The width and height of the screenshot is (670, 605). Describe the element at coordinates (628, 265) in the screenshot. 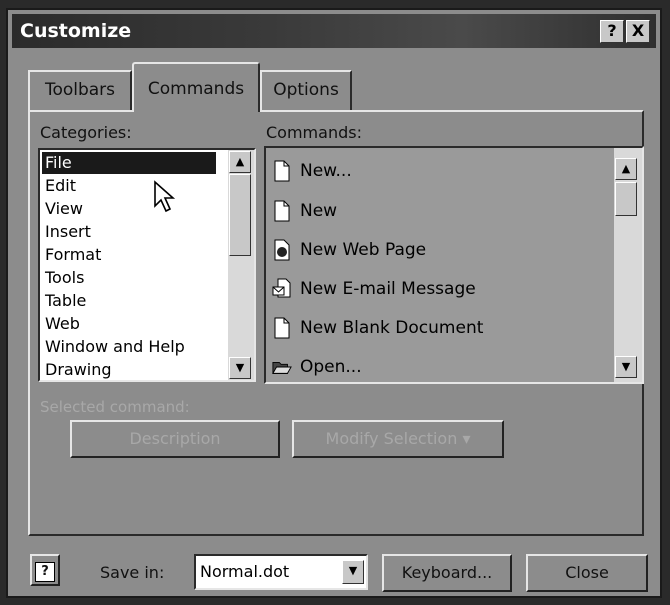

I see `commands-scrollbar: ▲ ▼` at that location.